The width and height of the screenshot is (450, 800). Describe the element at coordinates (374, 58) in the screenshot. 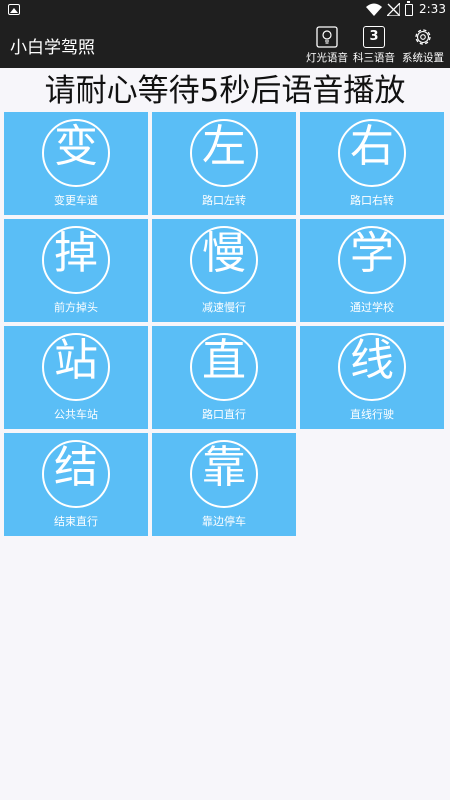

I see `subject3-voice-label: 科三语音` at that location.